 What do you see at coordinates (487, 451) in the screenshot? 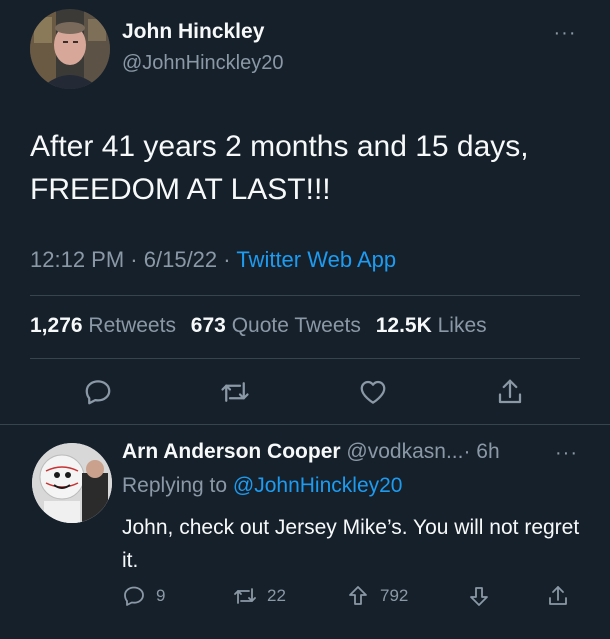
I see `reply-time: 6h` at bounding box center [487, 451].